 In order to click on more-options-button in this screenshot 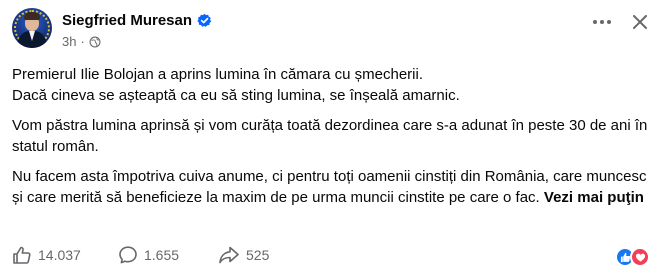, I will do `click(602, 22)`.